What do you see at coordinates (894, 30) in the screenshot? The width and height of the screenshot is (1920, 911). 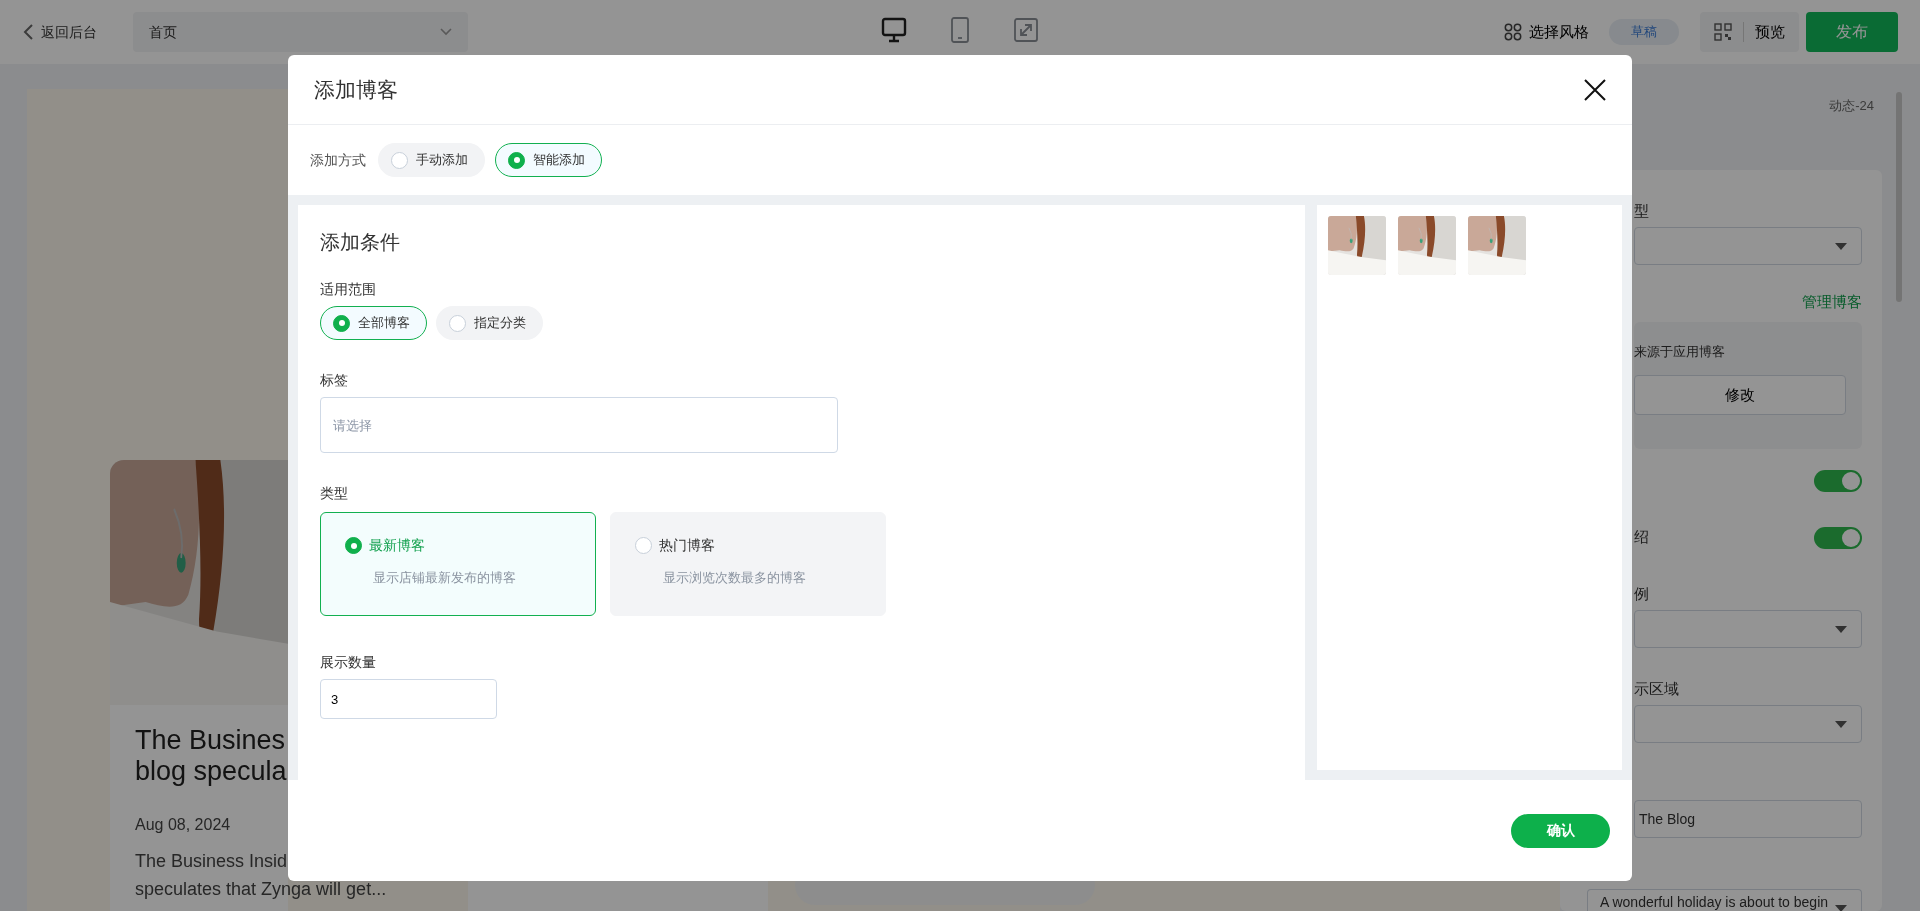 I see `monitor-icon` at bounding box center [894, 30].